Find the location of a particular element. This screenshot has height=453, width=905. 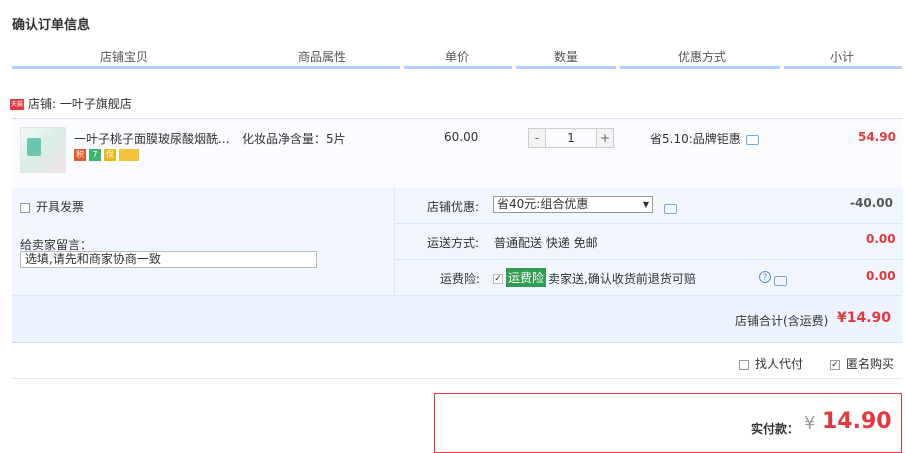

product-attribute: 化妆品净含量：5片 is located at coordinates (294, 139).